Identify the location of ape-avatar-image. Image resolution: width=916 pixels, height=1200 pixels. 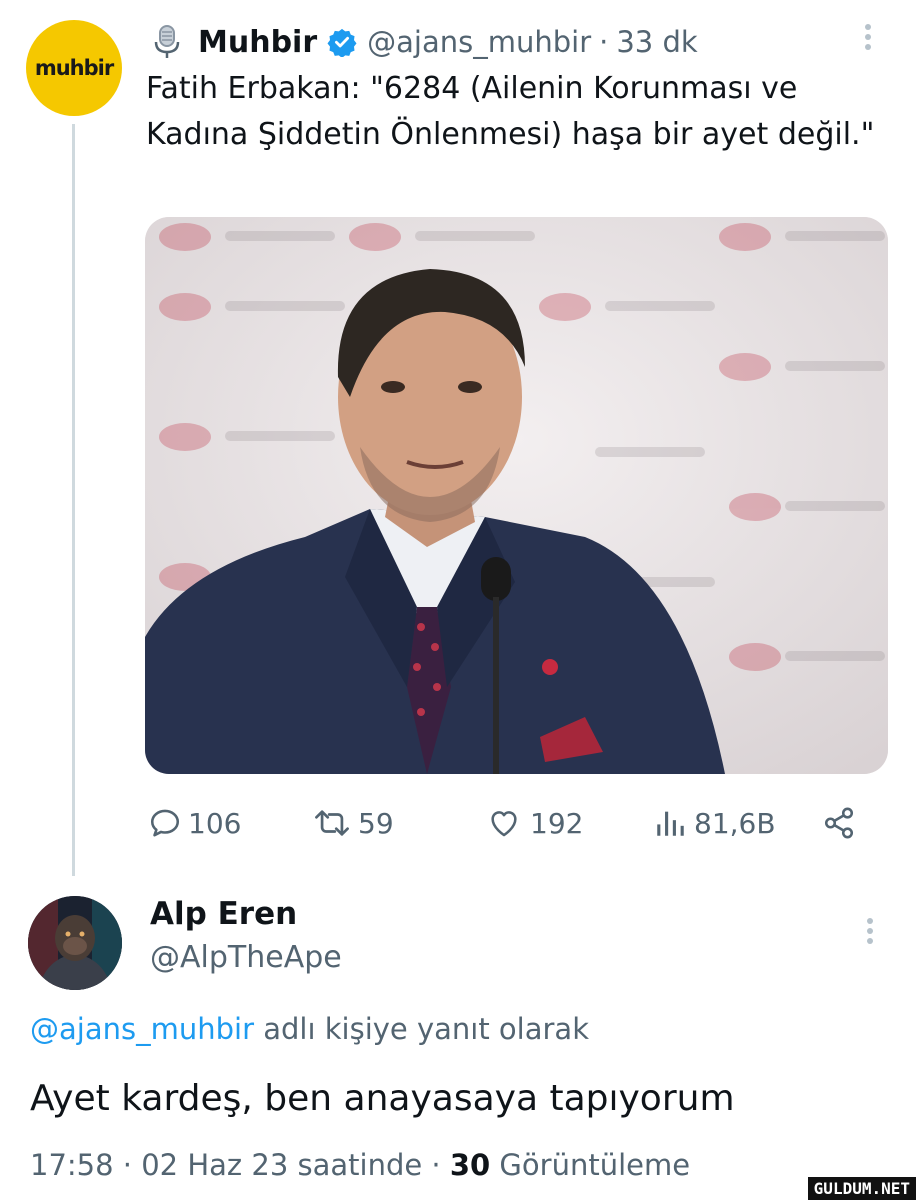
(75, 943).